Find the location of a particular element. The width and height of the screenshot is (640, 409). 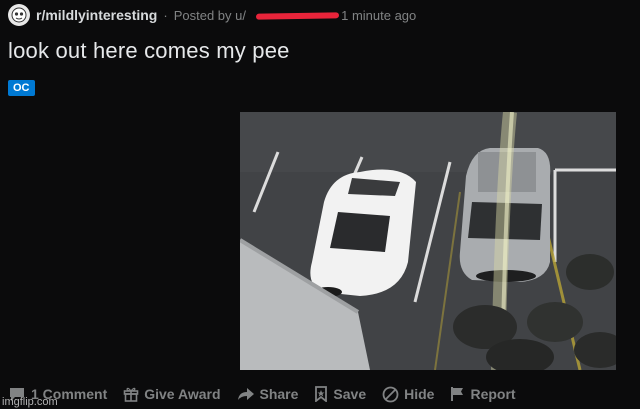

give-award-label: Give Award is located at coordinates (182, 394).